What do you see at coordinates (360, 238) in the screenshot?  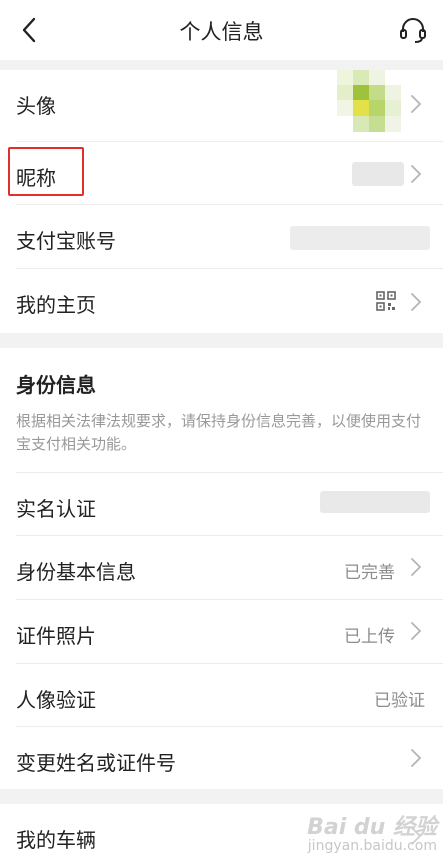 I see `alipay-account-value-blurred` at bounding box center [360, 238].